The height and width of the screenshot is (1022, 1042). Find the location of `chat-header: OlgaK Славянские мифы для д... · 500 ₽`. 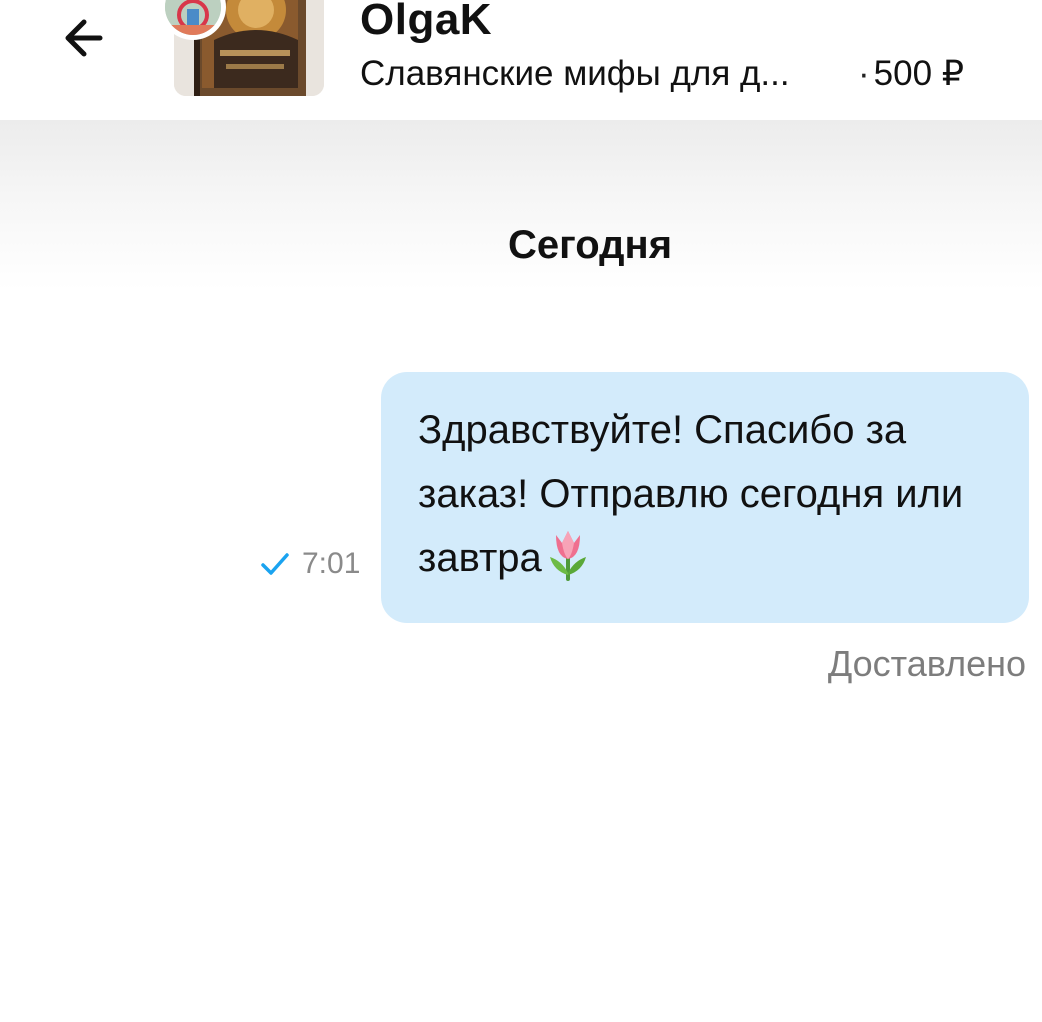

chat-header: OlgaK Славянские мифы для д... · 500 ₽ is located at coordinates (521, 60).